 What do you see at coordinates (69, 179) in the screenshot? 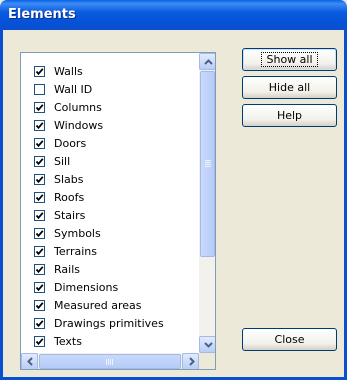
I see `list-item-label: Slabs` at bounding box center [69, 179].